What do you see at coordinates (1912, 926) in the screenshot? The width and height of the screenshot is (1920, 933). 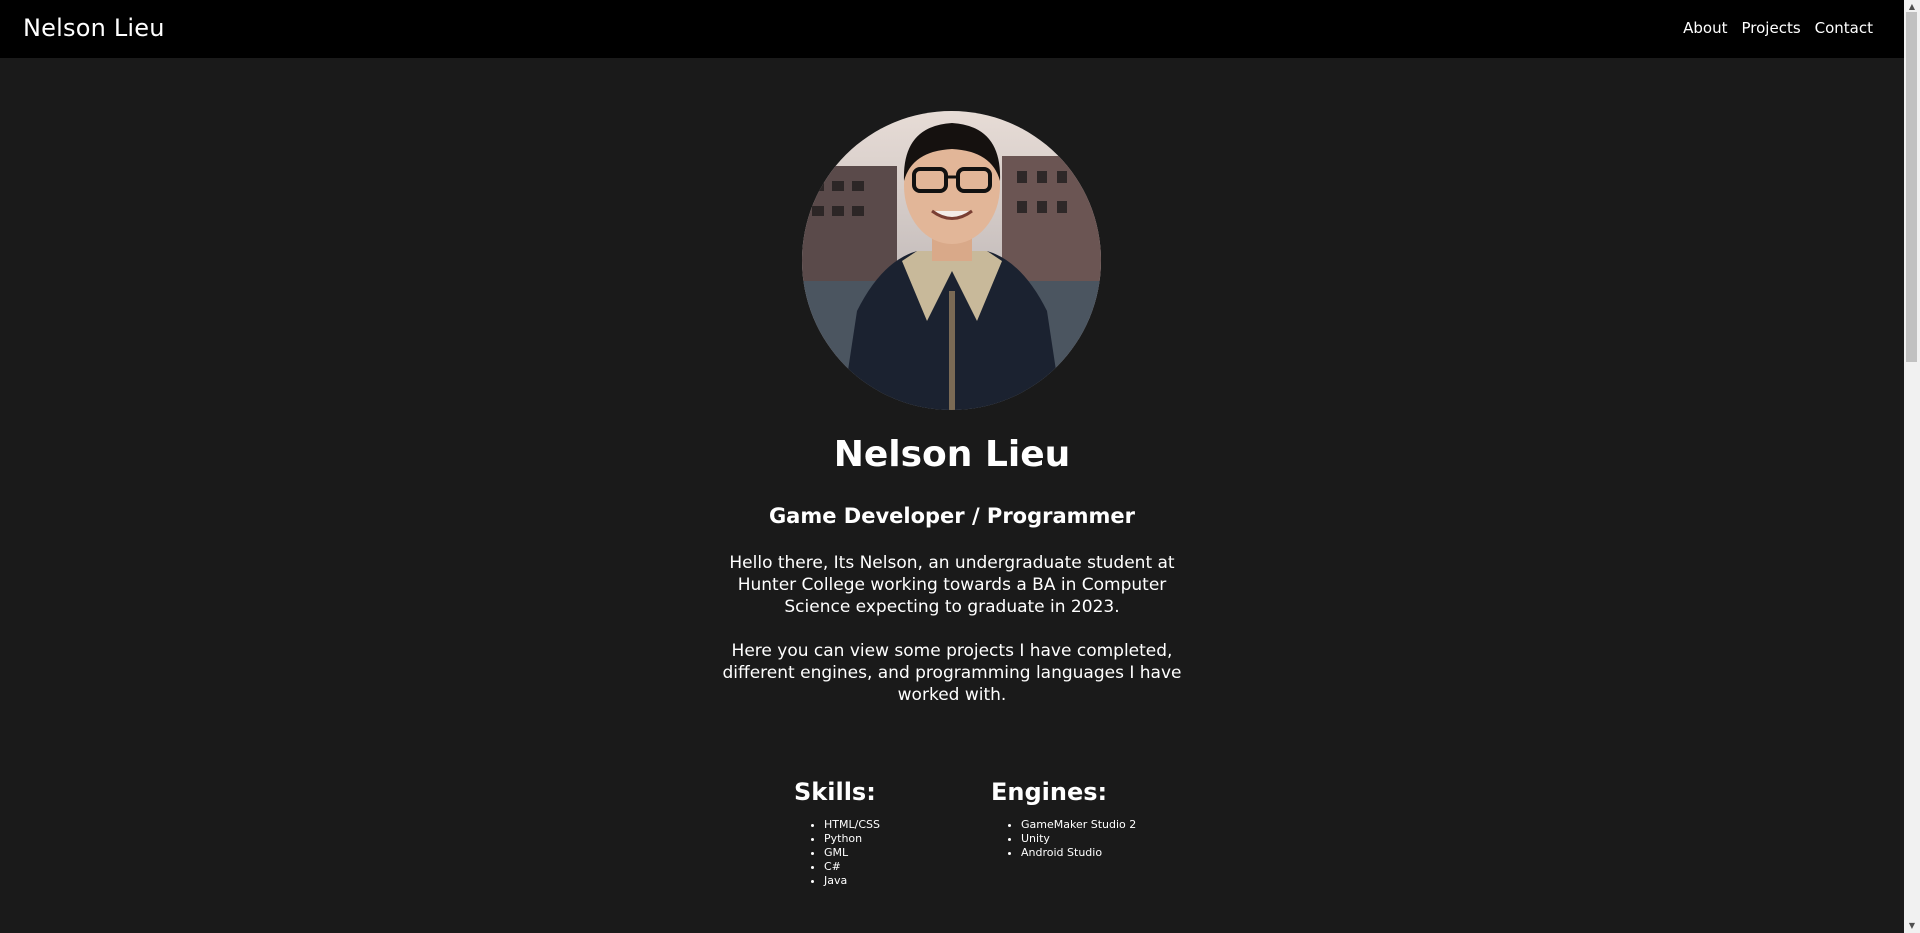 I see `scroll-down-icon: ▼` at bounding box center [1912, 926].